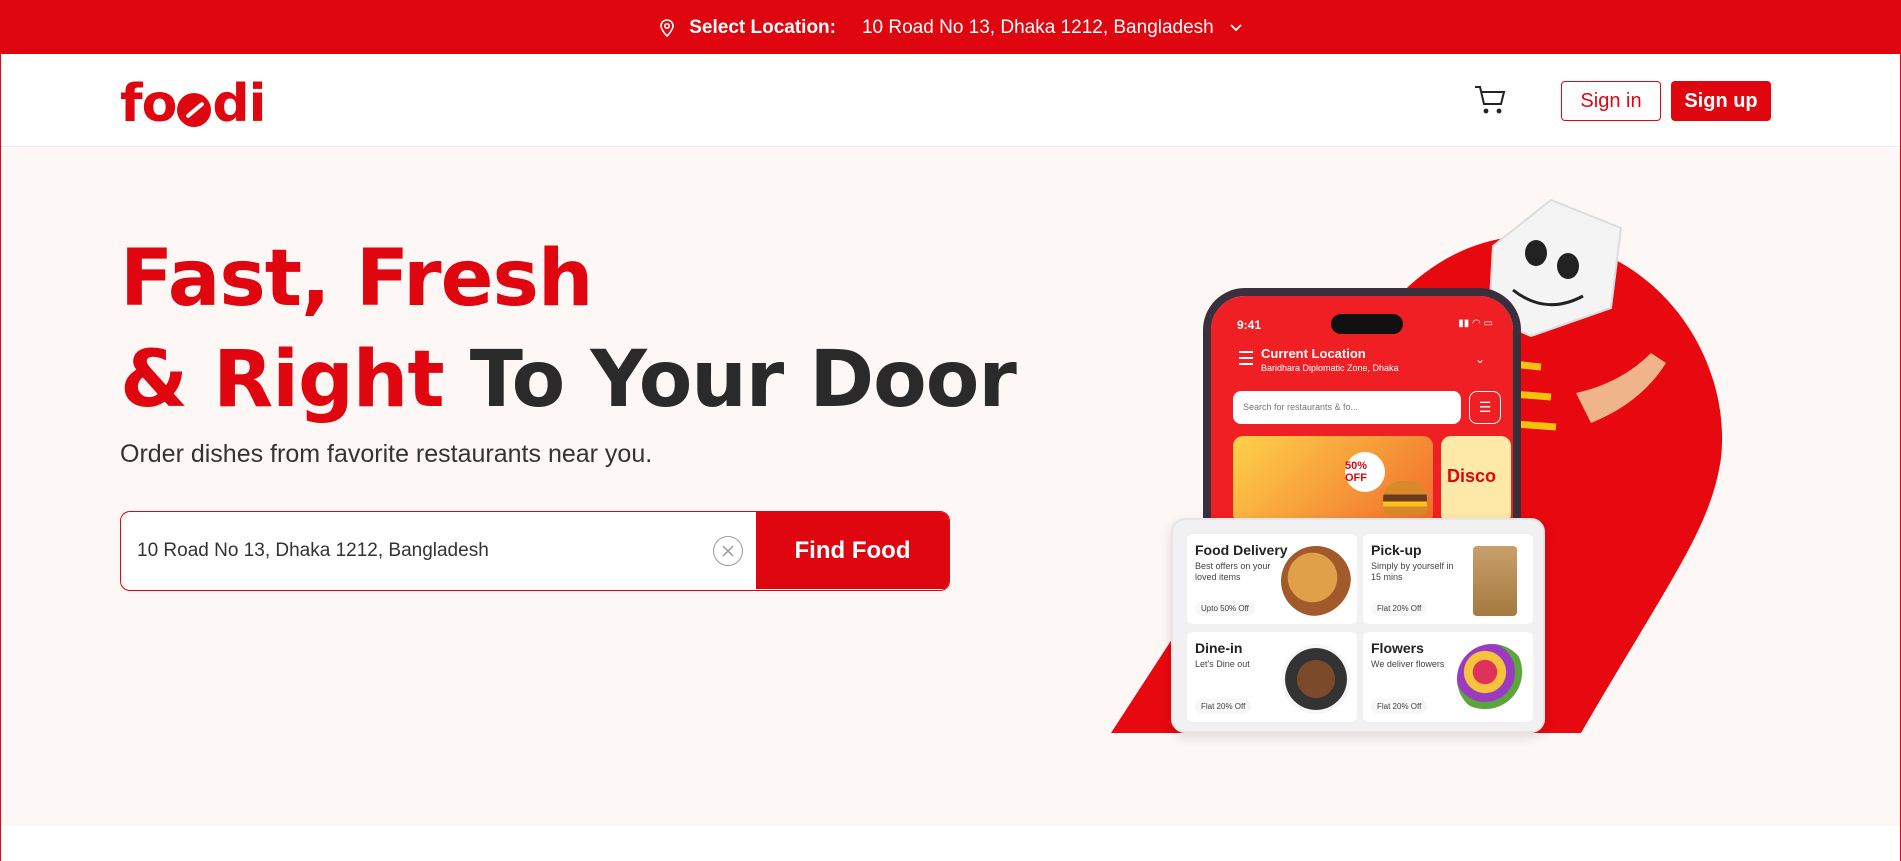  I want to click on foodi-logo: fo di, so click(193, 102).